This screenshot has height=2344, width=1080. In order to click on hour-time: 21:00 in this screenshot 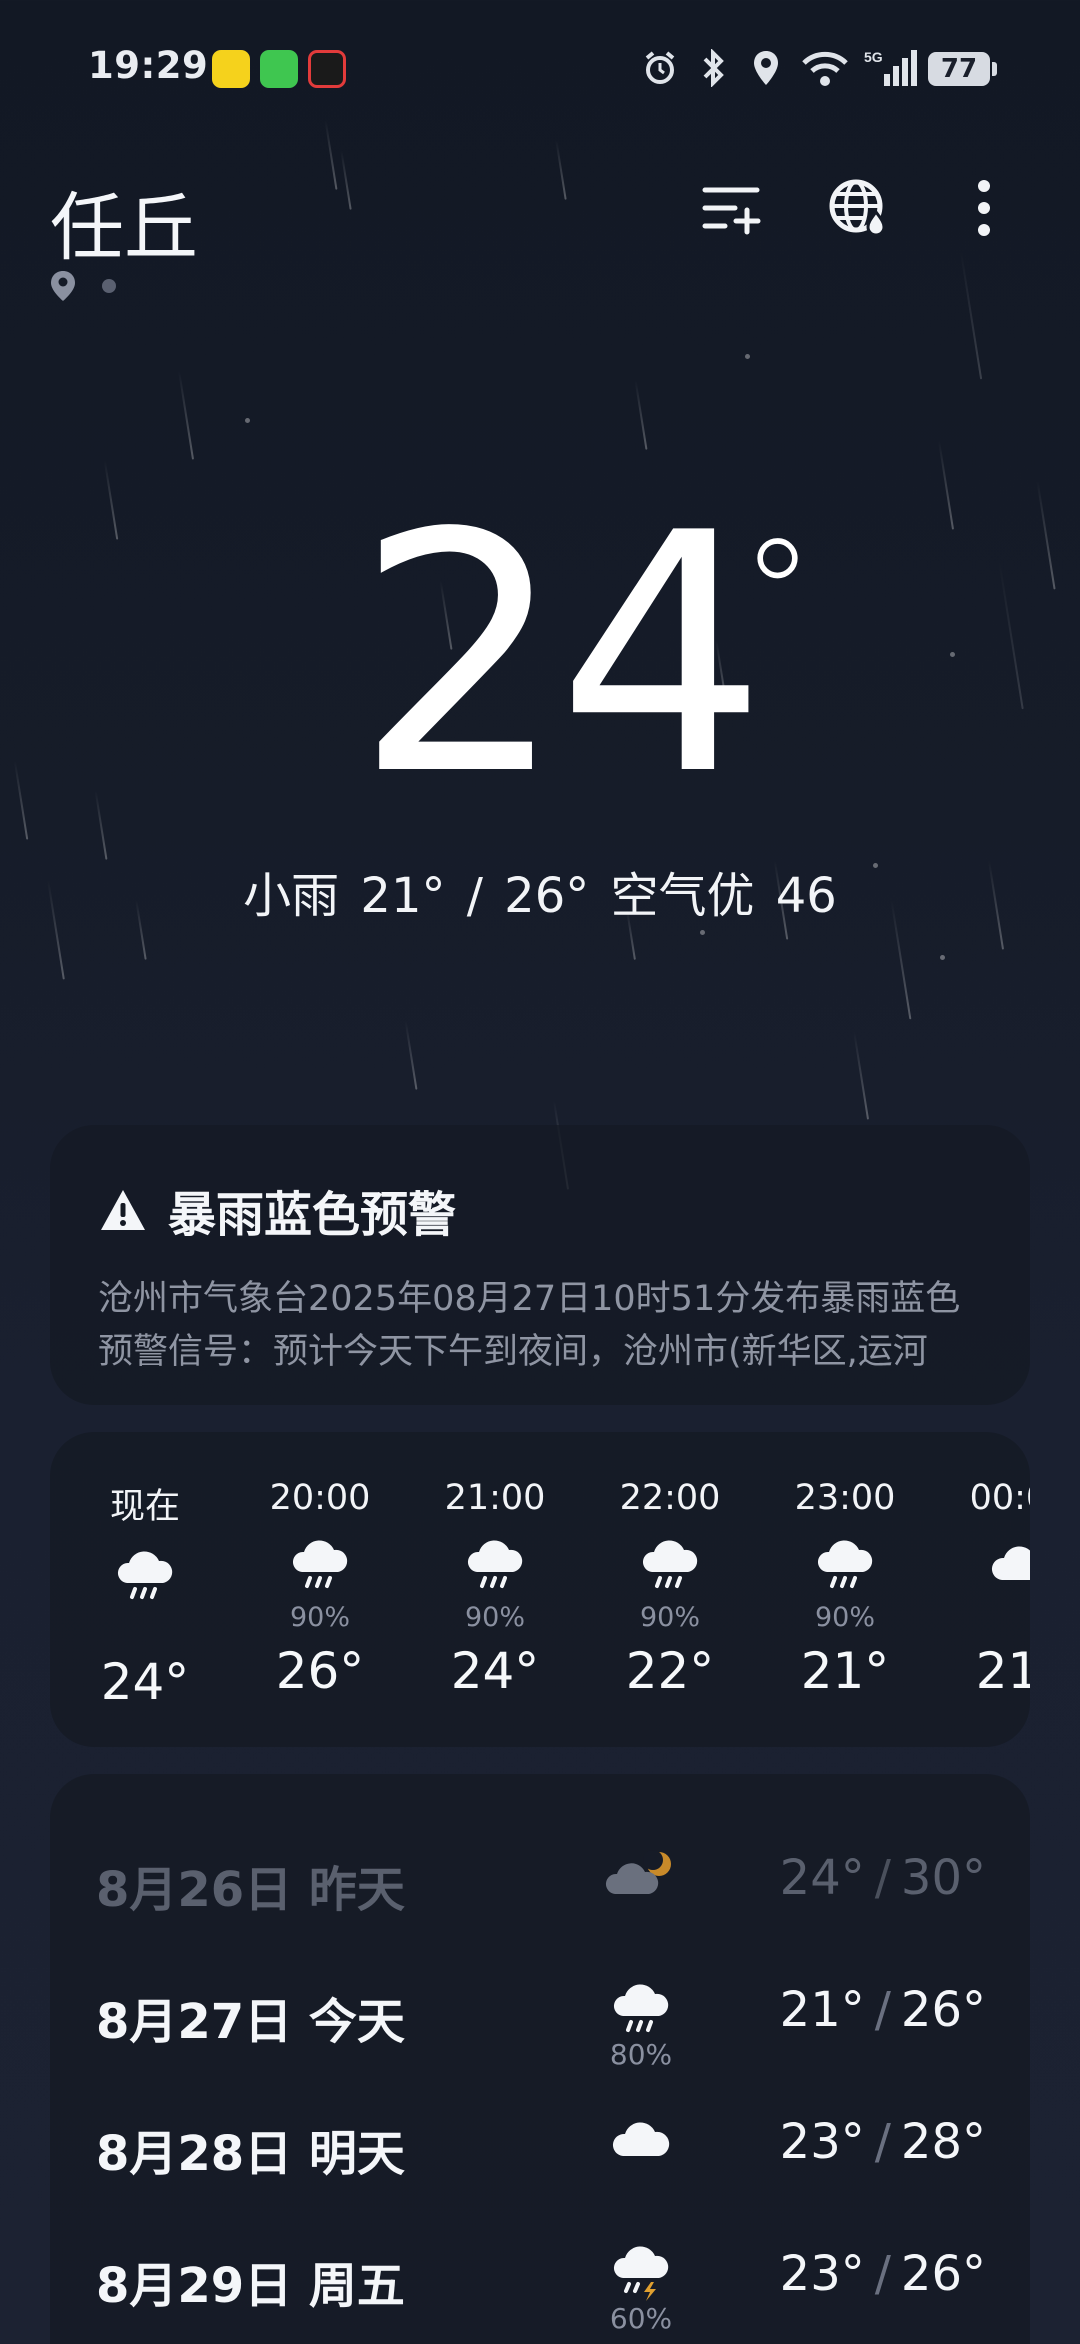, I will do `click(495, 1498)`.